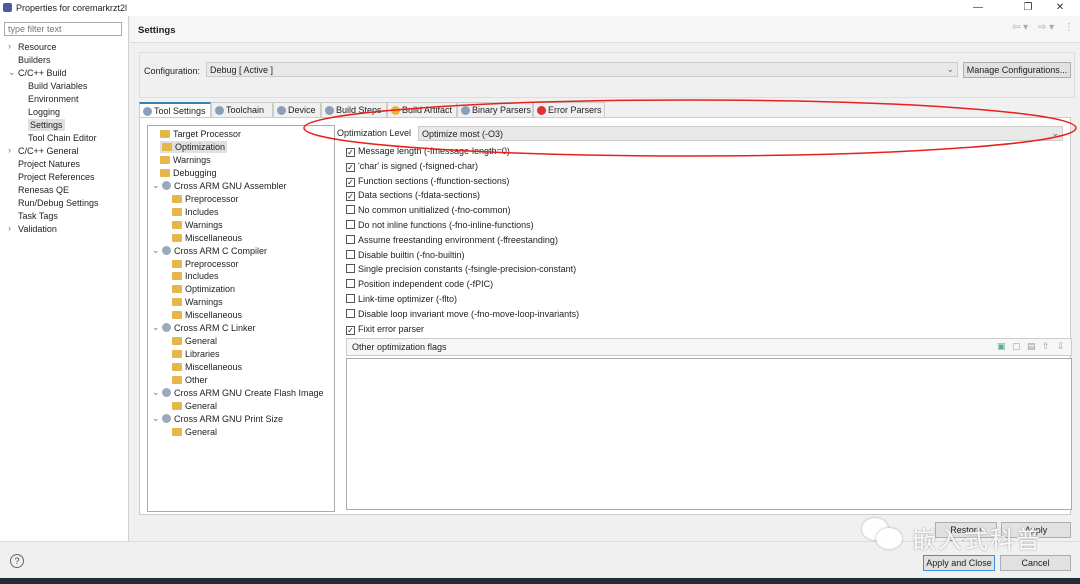 The height and width of the screenshot is (584, 1080). What do you see at coordinates (62, 138) in the screenshot?
I see `sidebar-item: Tool Chain Editor` at bounding box center [62, 138].